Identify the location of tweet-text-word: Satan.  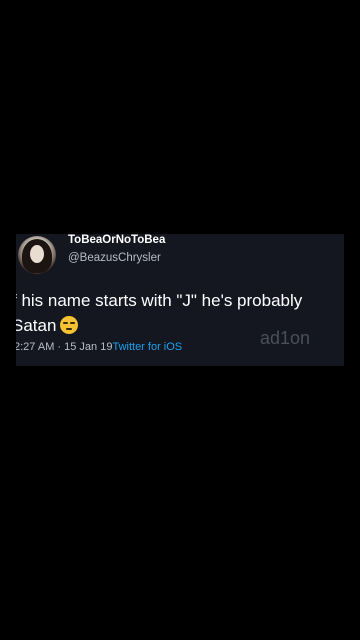
(36, 325).